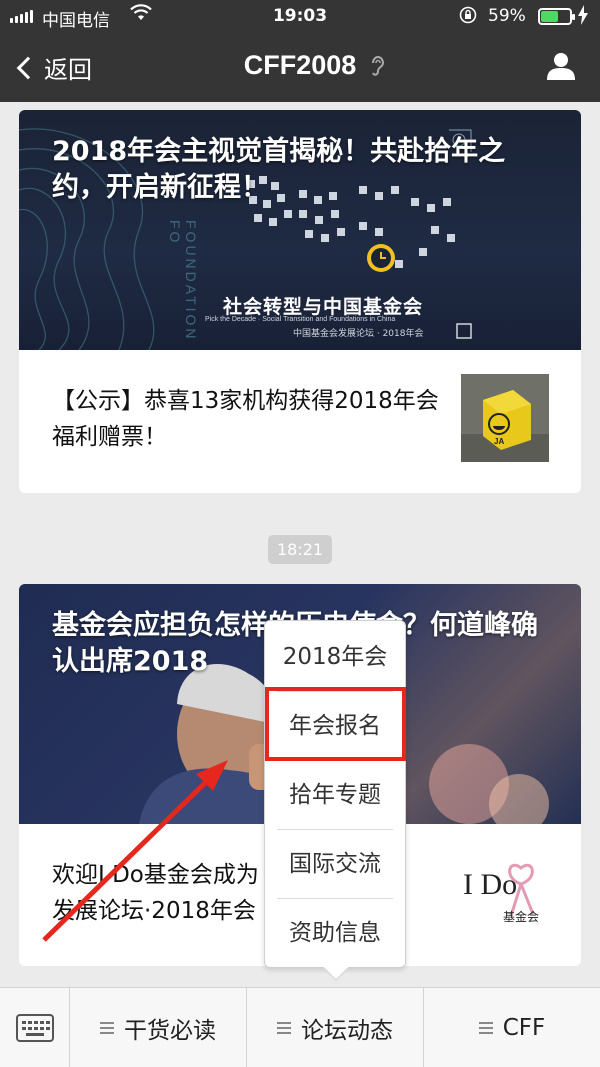  What do you see at coordinates (499, 441) in the screenshot?
I see `thumbnail-text: JA` at bounding box center [499, 441].